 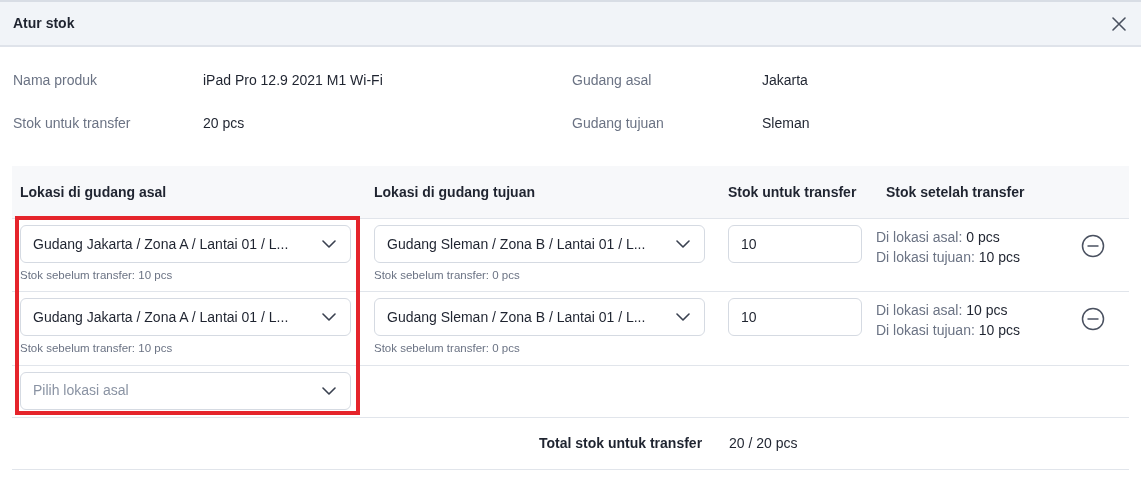 What do you see at coordinates (93, 192) in the screenshot?
I see `column-header: Lokasi di gudang asal` at bounding box center [93, 192].